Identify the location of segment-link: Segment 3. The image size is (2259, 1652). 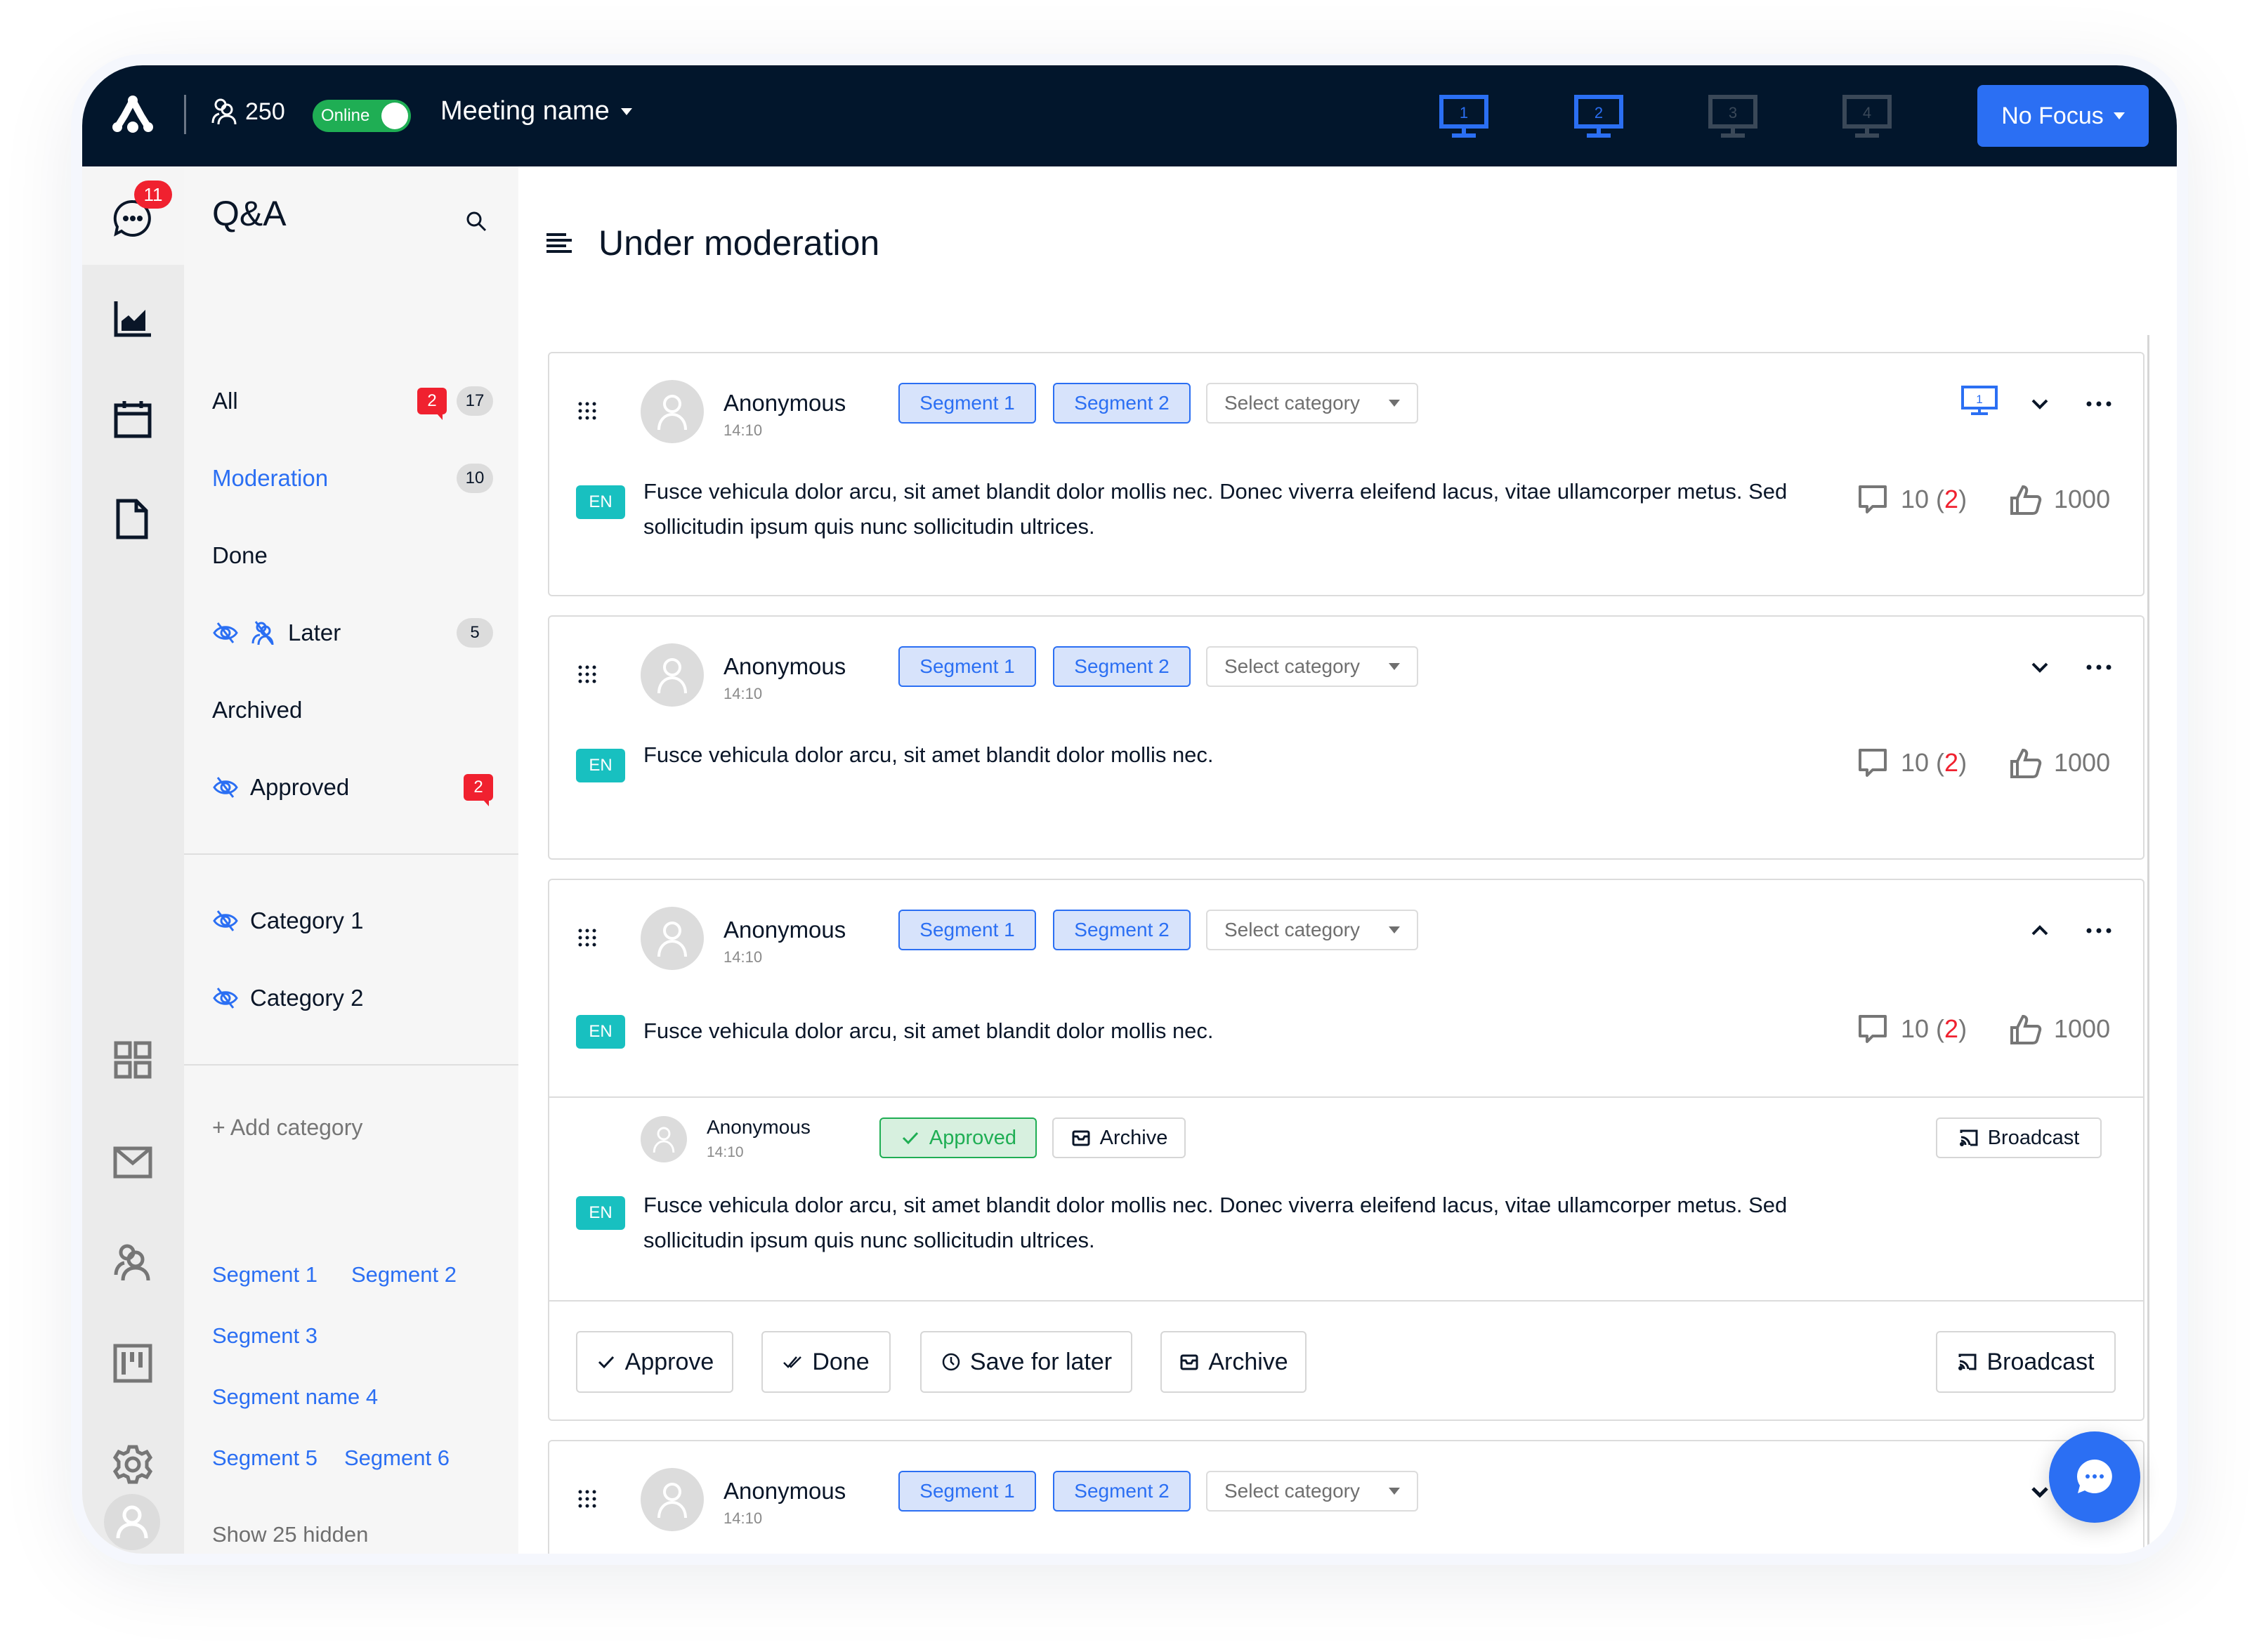
(265, 1336).